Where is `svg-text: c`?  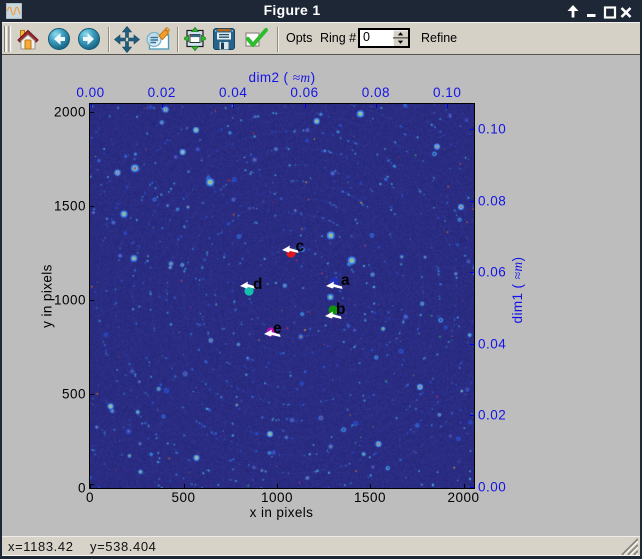
svg-text: c is located at coordinates (300, 246).